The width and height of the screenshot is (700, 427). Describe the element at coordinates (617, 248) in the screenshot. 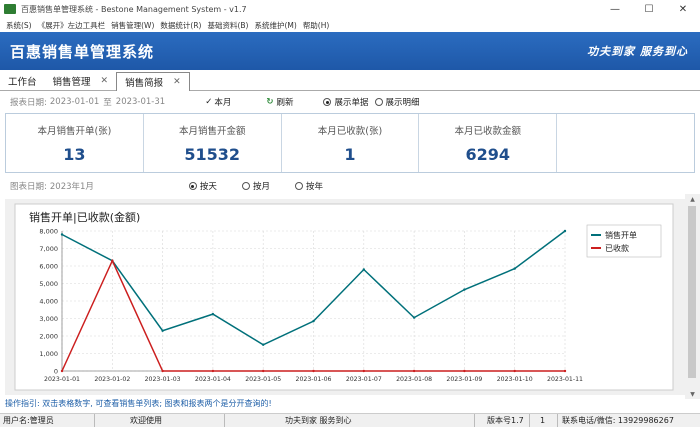

I see `legend-label: 已收款` at that location.